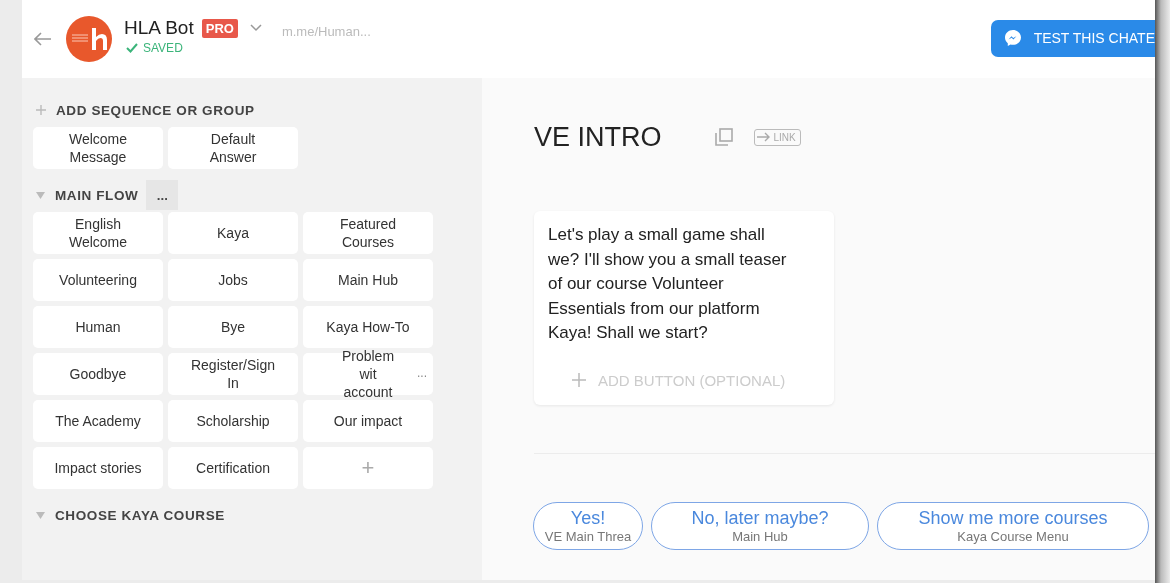  I want to click on block-tile: Default Answer, so click(233, 148).